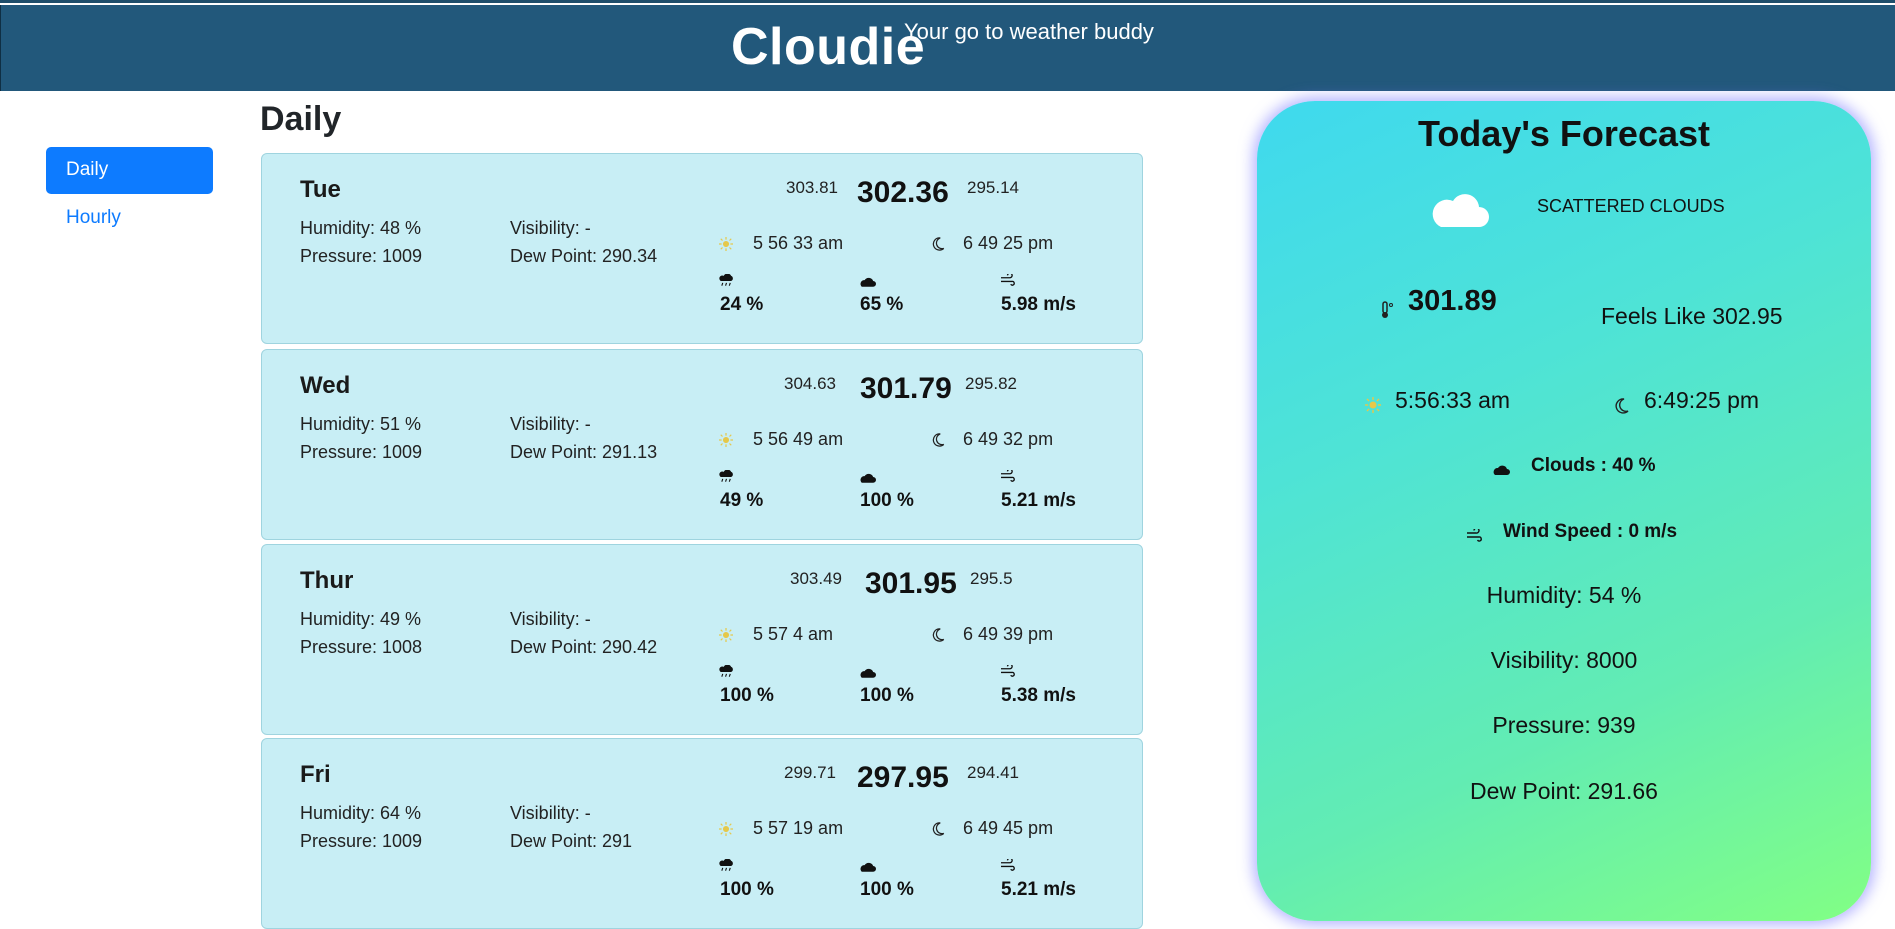 The image size is (1895, 929). What do you see at coordinates (1564, 791) in the screenshot?
I see `forecast-dew-point: Dew Point: 291.66` at bounding box center [1564, 791].